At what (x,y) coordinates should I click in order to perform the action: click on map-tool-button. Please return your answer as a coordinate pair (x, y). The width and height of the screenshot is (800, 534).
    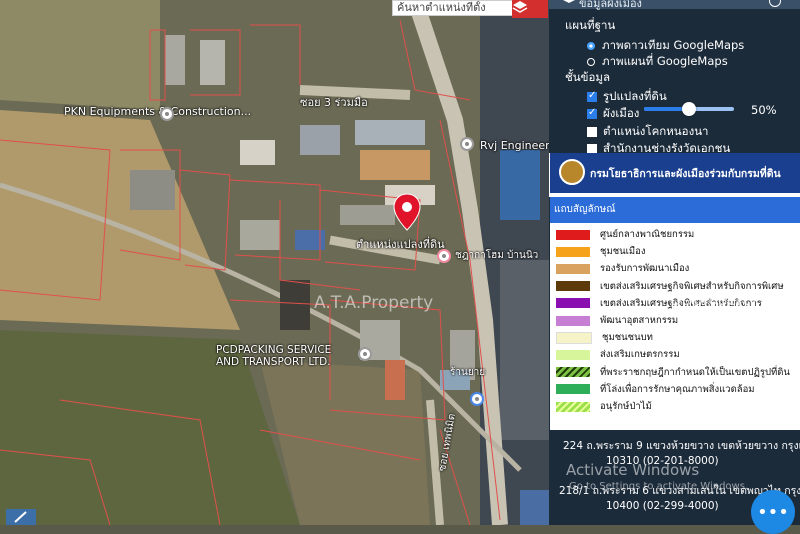
    Looking at the image, I should click on (21, 517).